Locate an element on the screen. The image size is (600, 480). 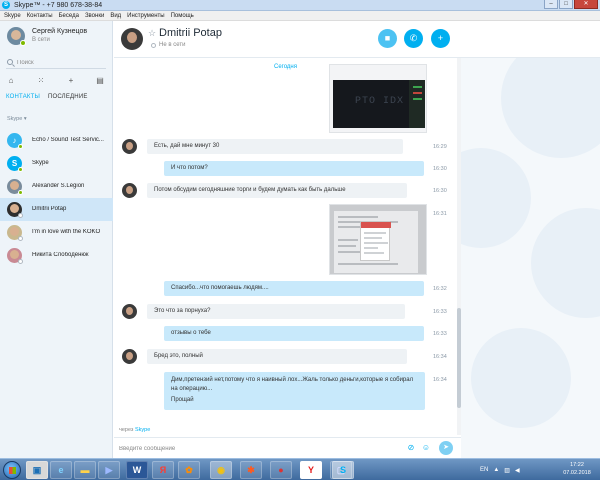
message-text-line2: Прощай is located at coordinates (182, 400).